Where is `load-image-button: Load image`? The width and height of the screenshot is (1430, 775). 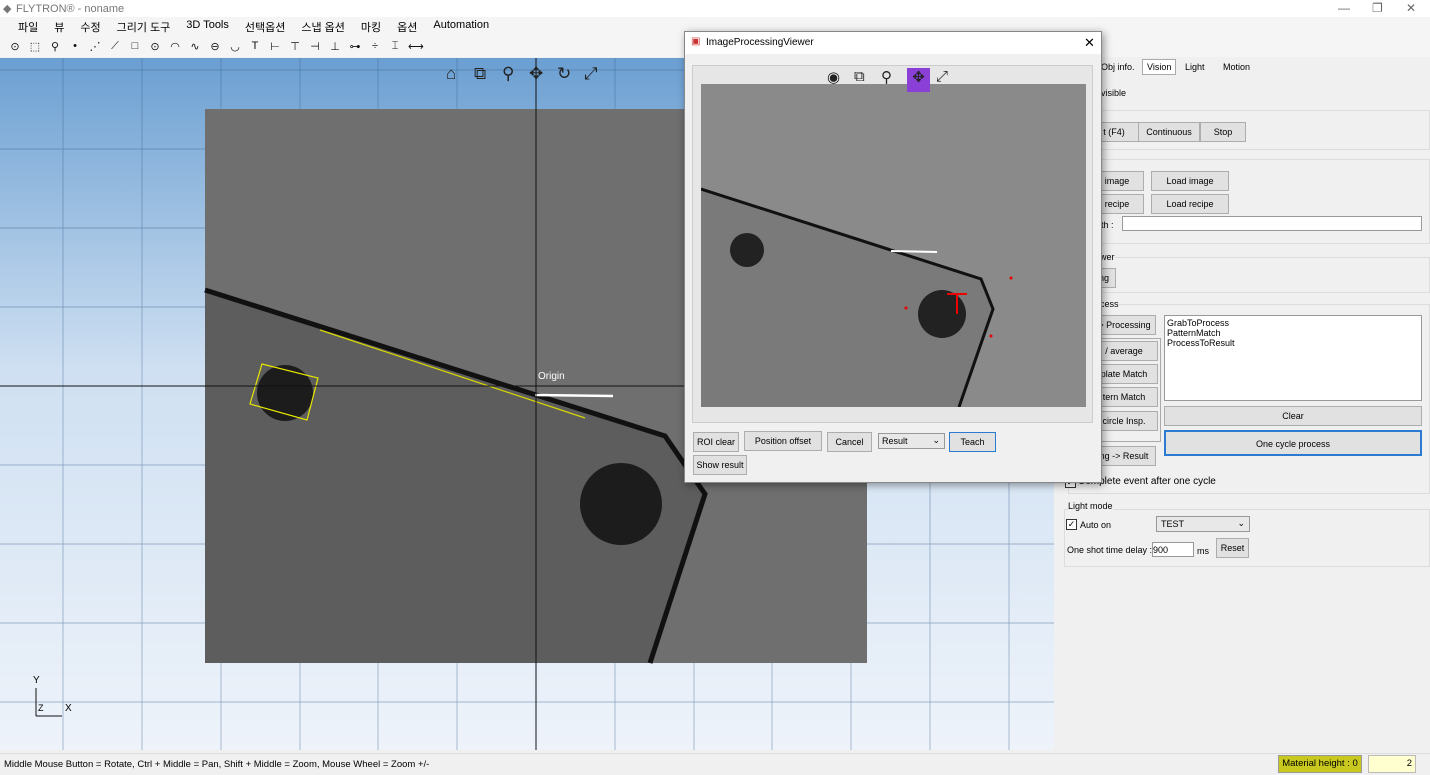
load-image-button: Load image is located at coordinates (1190, 181).